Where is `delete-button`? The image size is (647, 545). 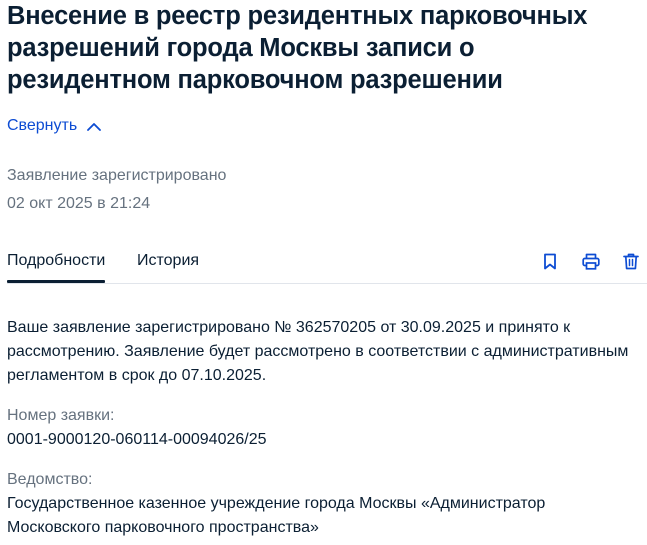 delete-button is located at coordinates (631, 261).